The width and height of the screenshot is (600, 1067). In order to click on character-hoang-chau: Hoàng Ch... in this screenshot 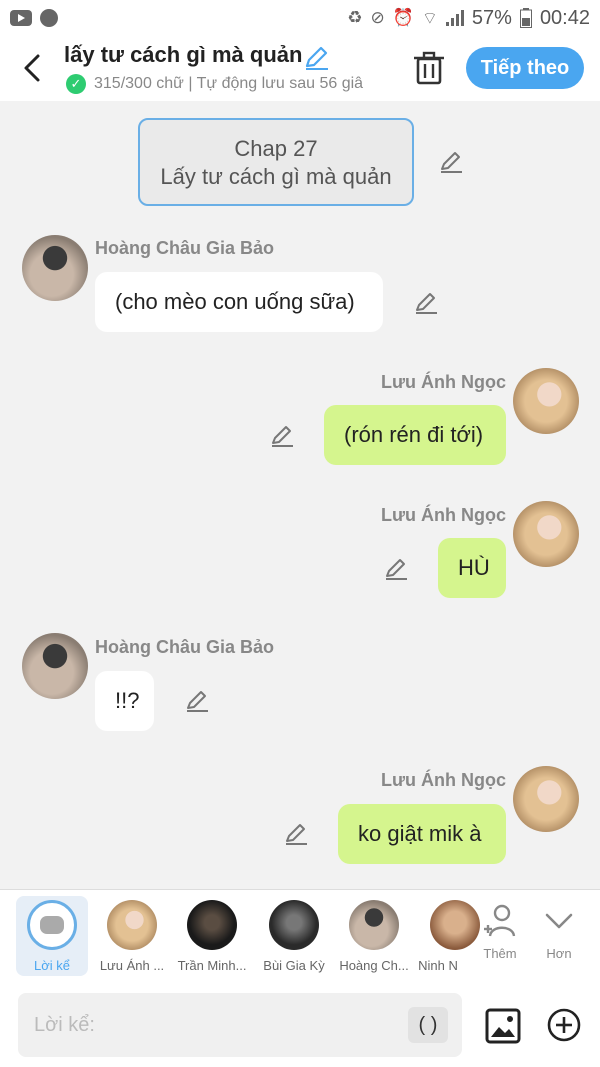, I will do `click(374, 936)`.